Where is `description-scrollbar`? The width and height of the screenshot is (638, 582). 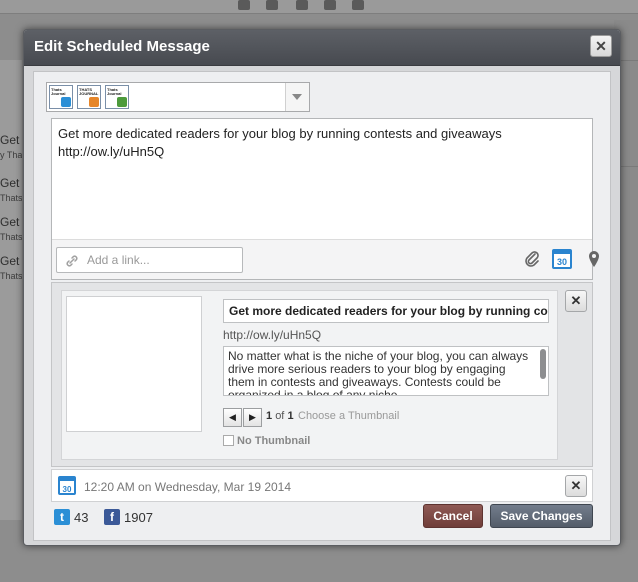
description-scrollbar is located at coordinates (543, 364).